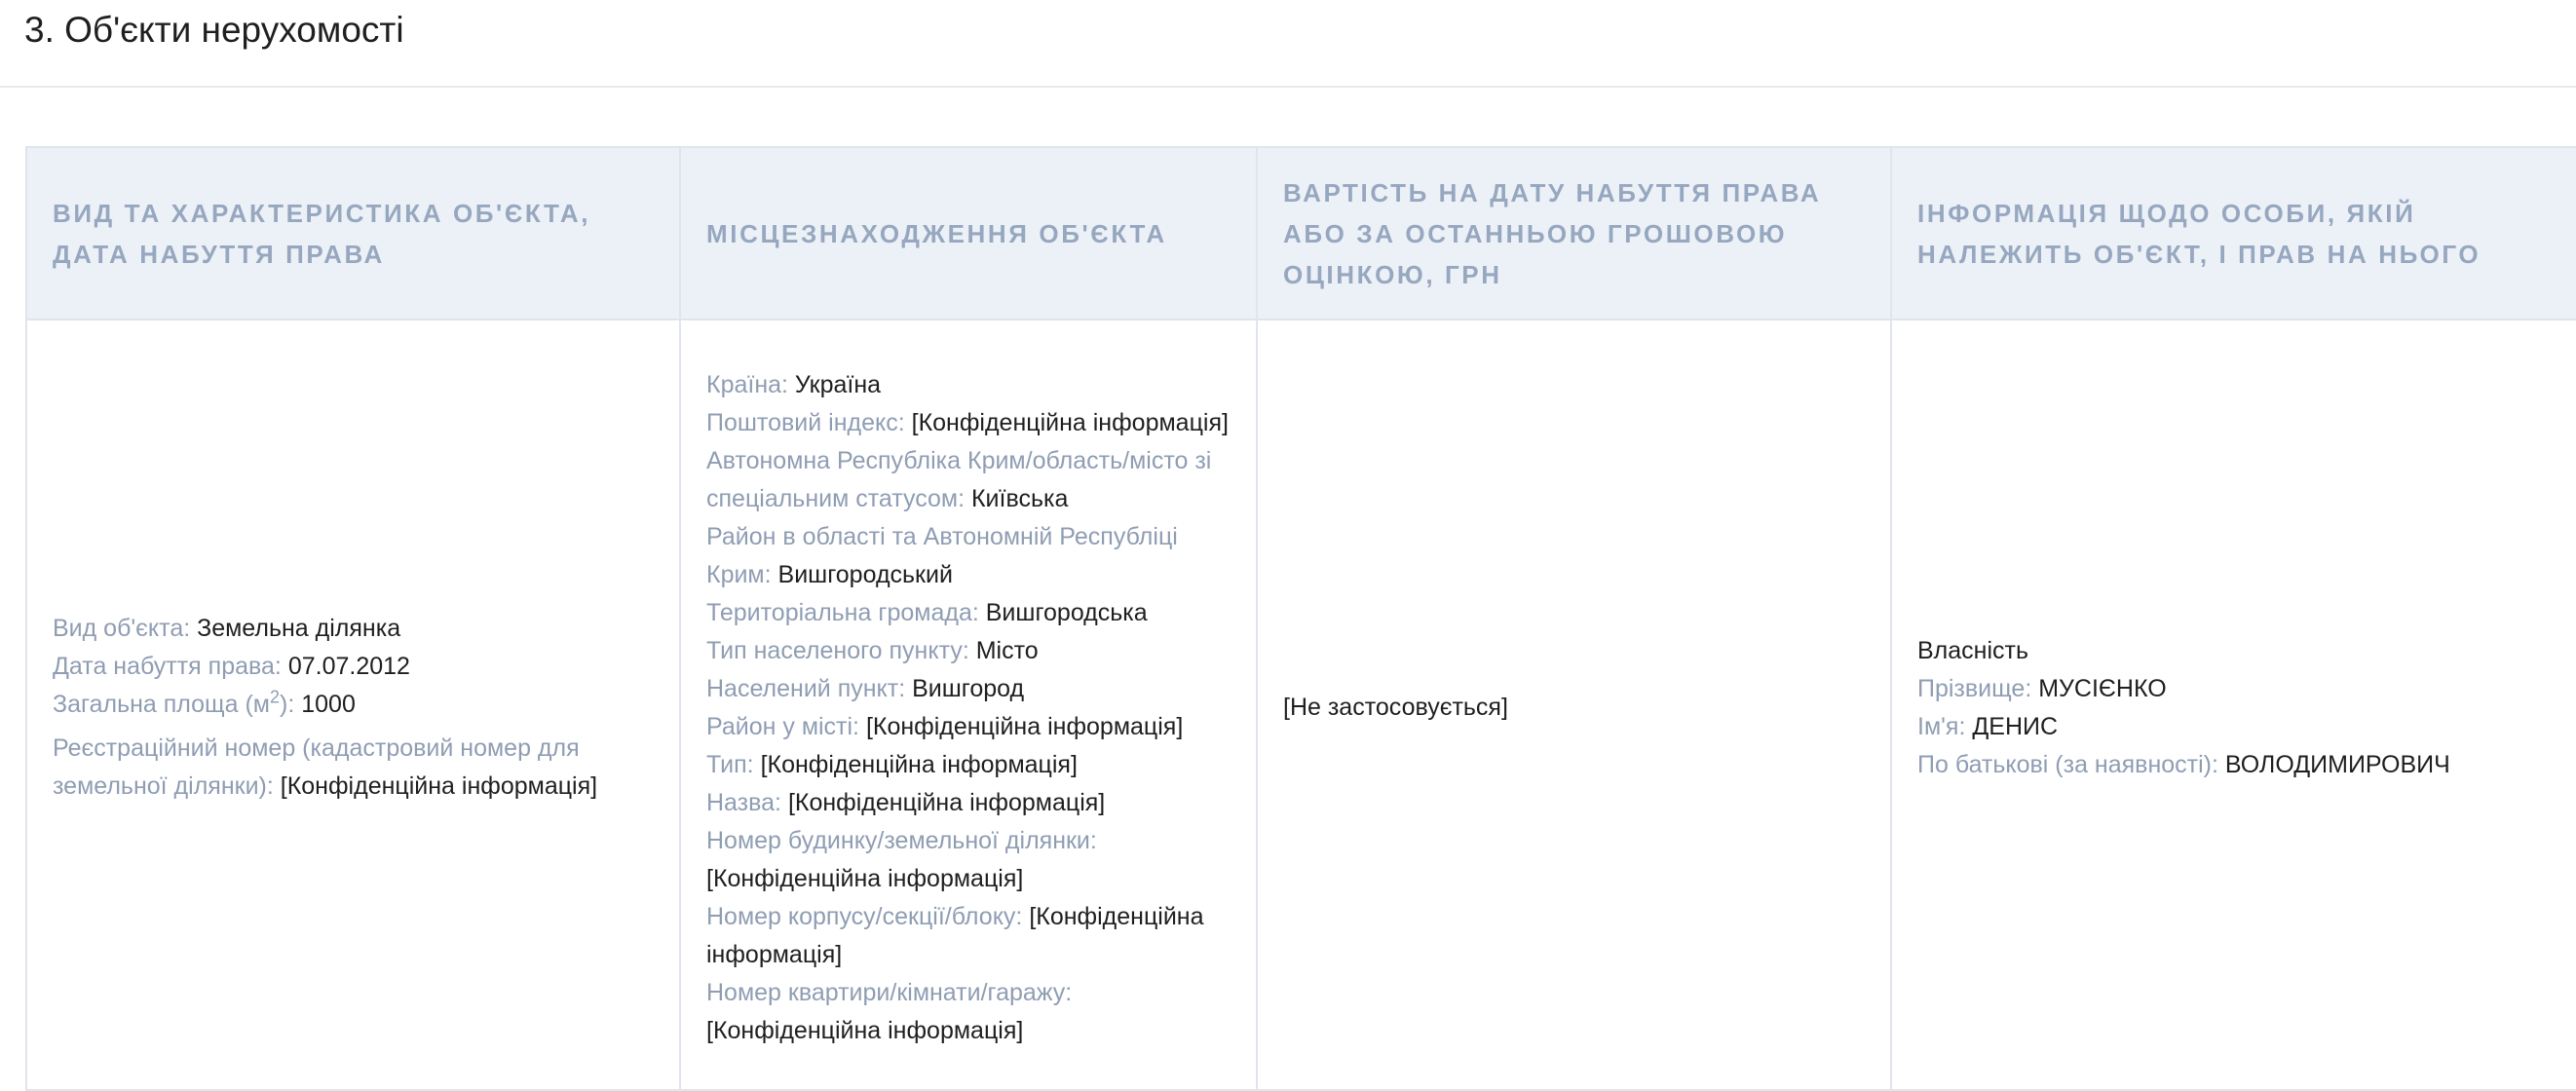  What do you see at coordinates (1973, 650) in the screenshot?
I see `ownership-right: Власність` at bounding box center [1973, 650].